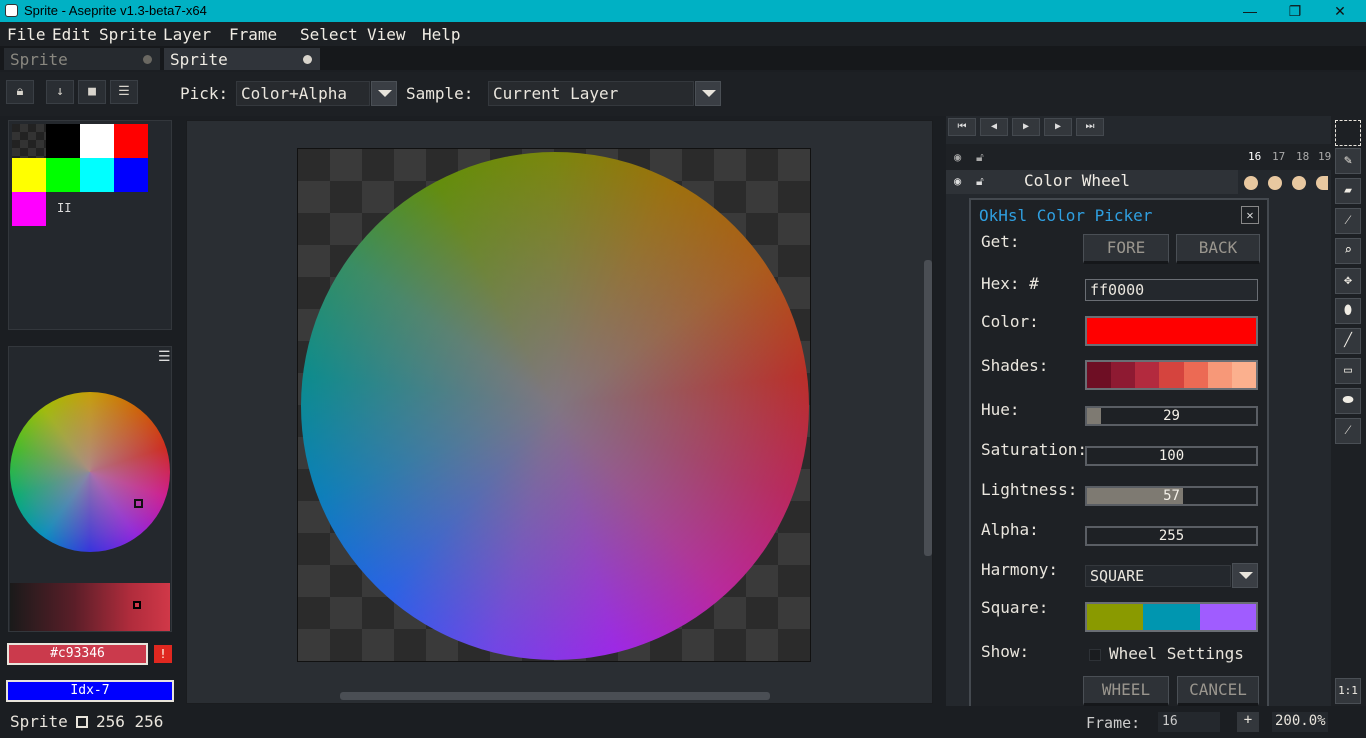 This screenshot has height=738, width=1366. What do you see at coordinates (90, 225) in the screenshot?
I see `palette-panel: II` at bounding box center [90, 225].